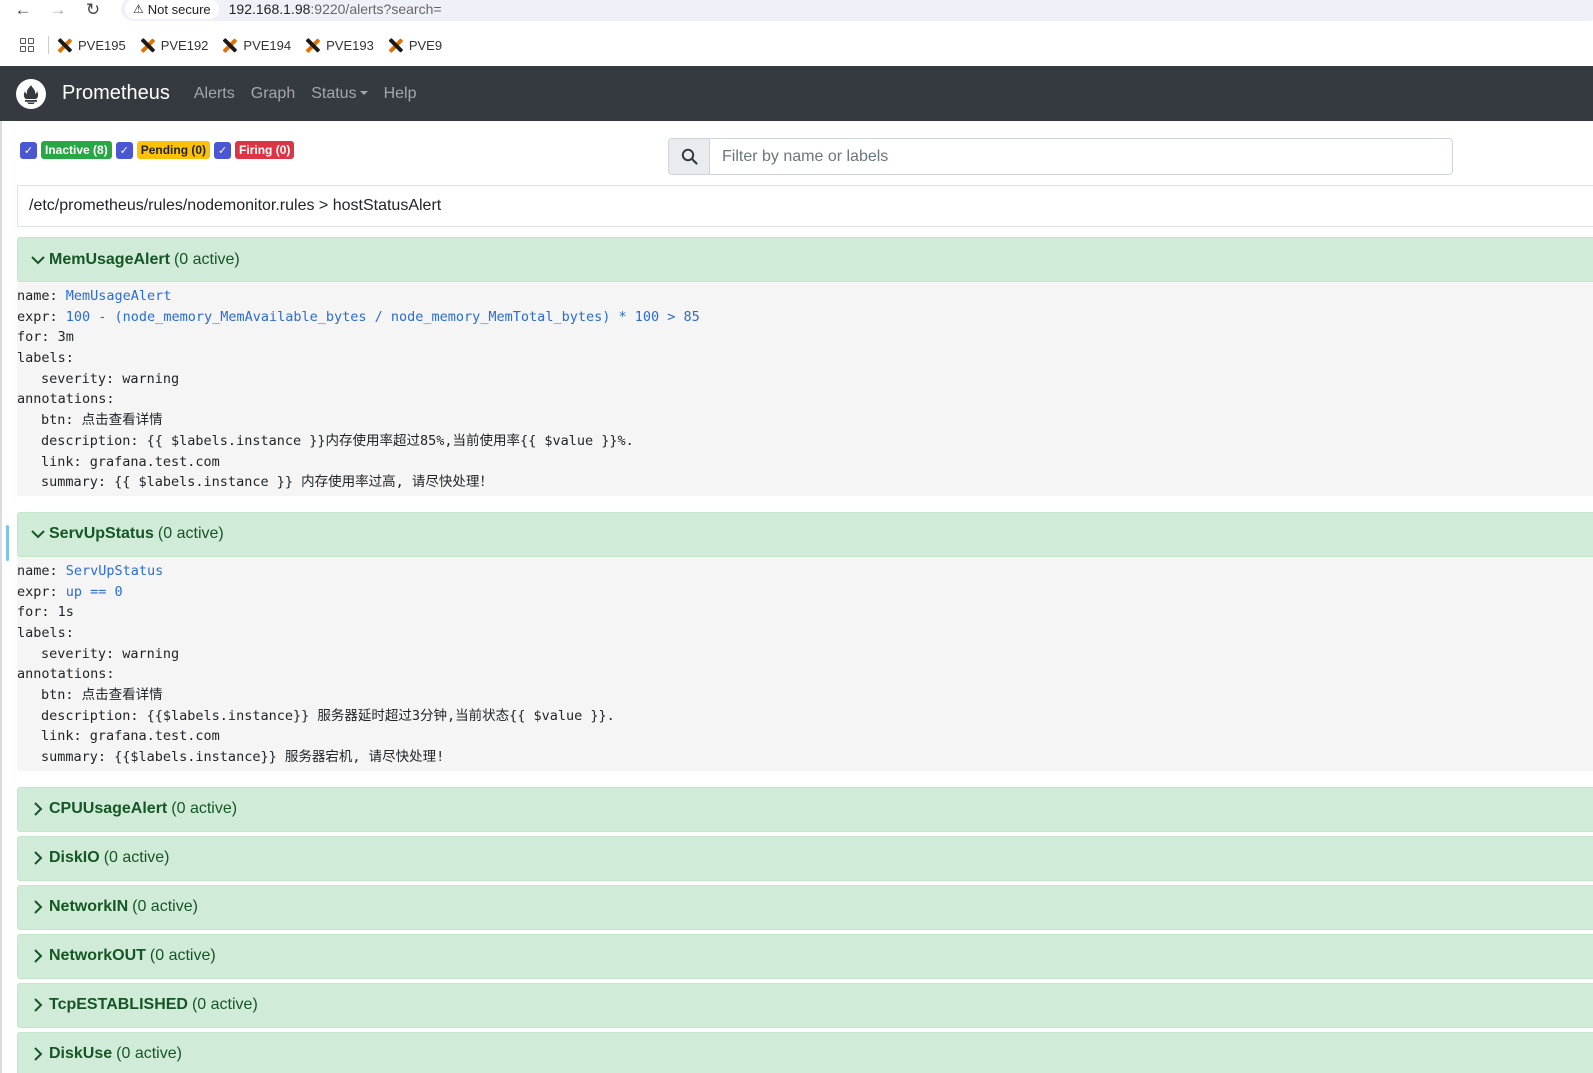 The width and height of the screenshot is (1593, 1073). I want to click on bookmark-label: PVE195, so click(102, 45).